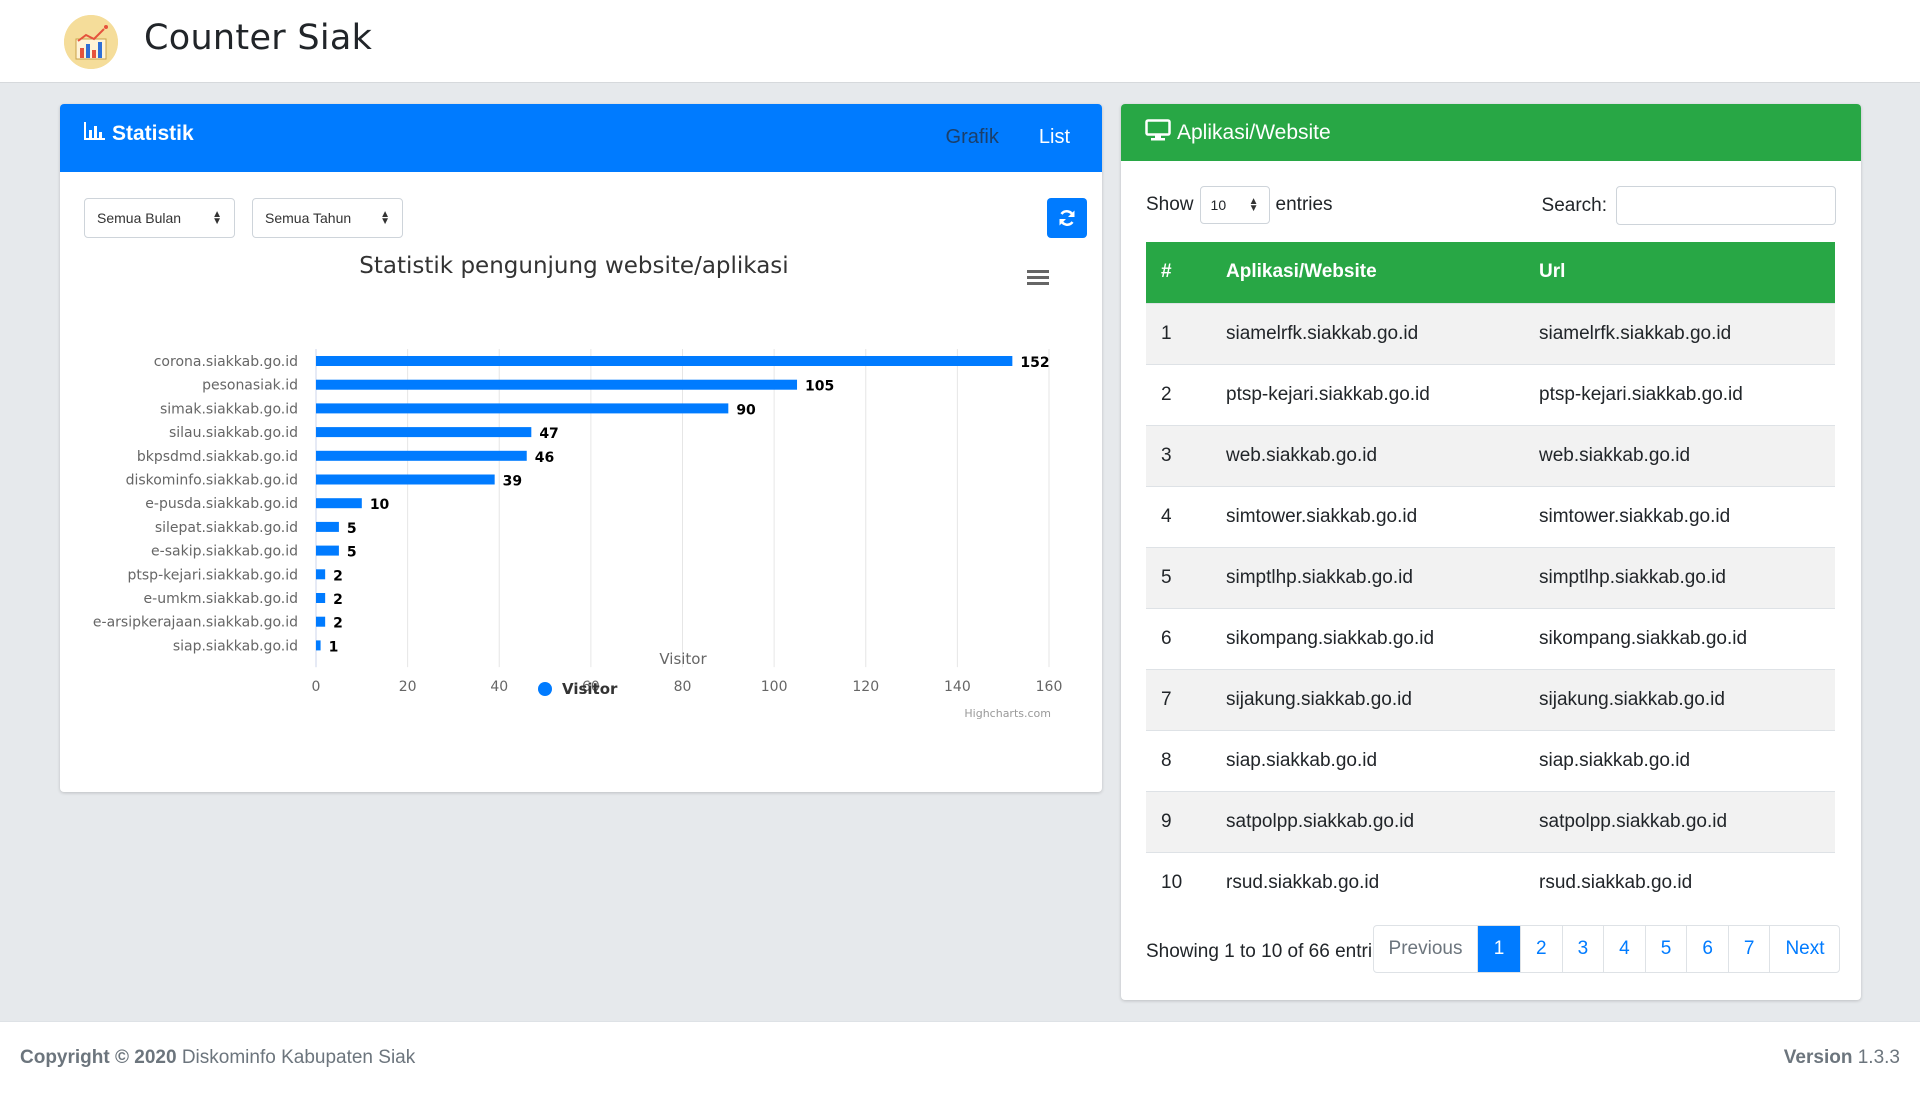  Describe the element at coordinates (1633, 821) in the screenshot. I see `row-url: satpolpp.siakkab.go.id` at that location.